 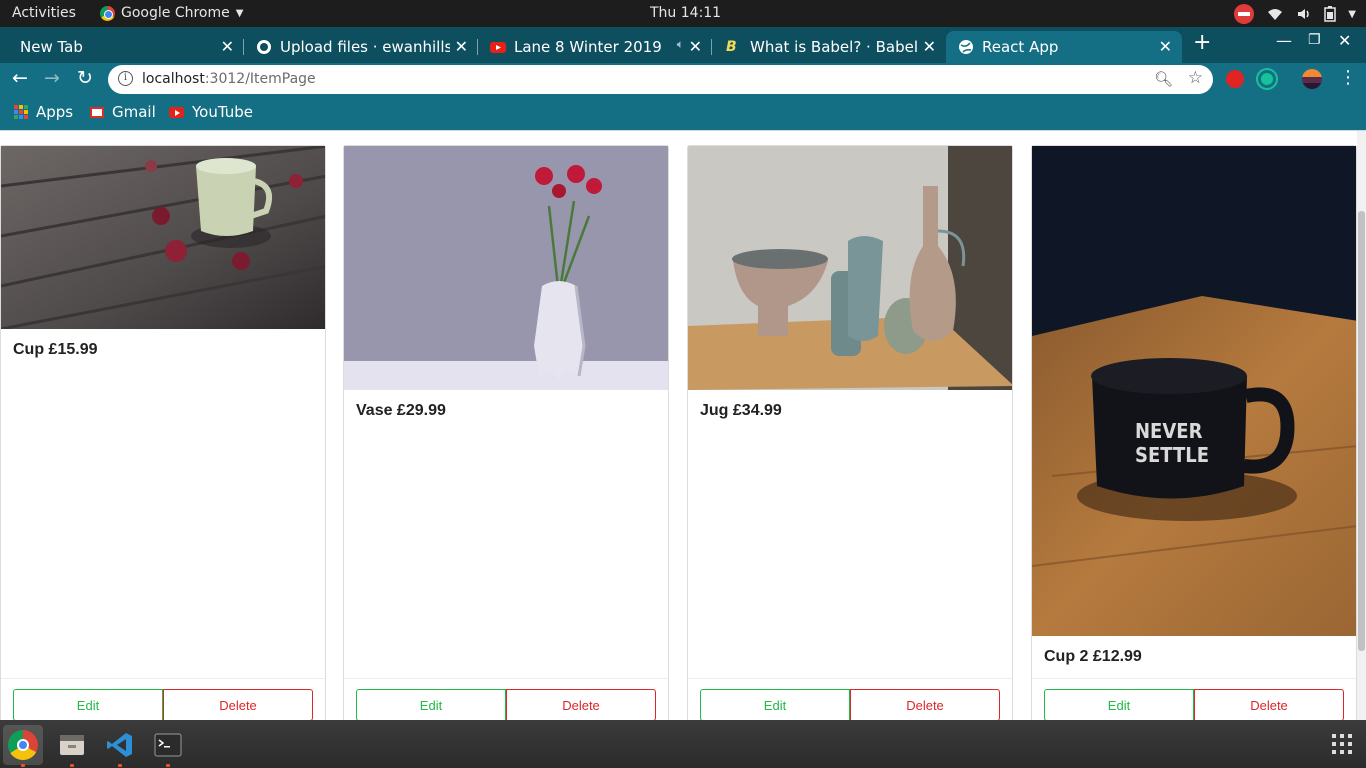 I want to click on dock-vscode, so click(x=120, y=746).